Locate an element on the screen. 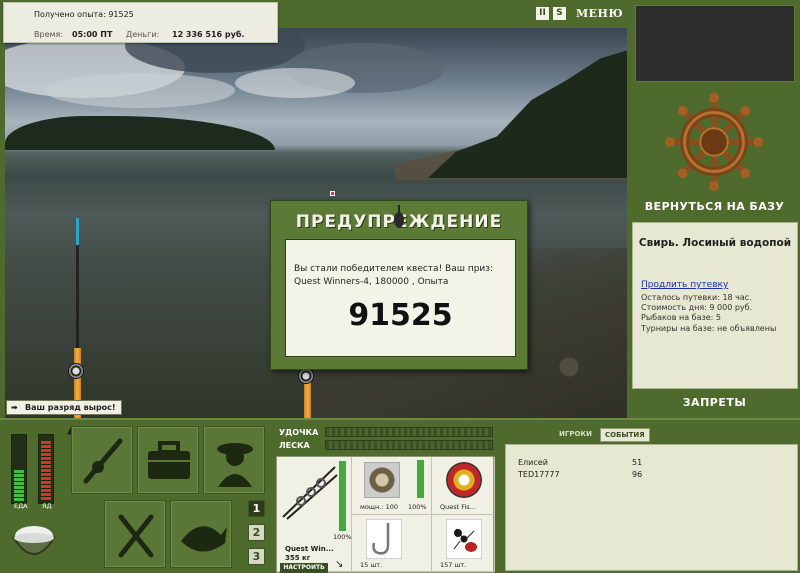 This screenshot has height=573, width=800. bait-cell: 157 шт. is located at coordinates (463, 543).